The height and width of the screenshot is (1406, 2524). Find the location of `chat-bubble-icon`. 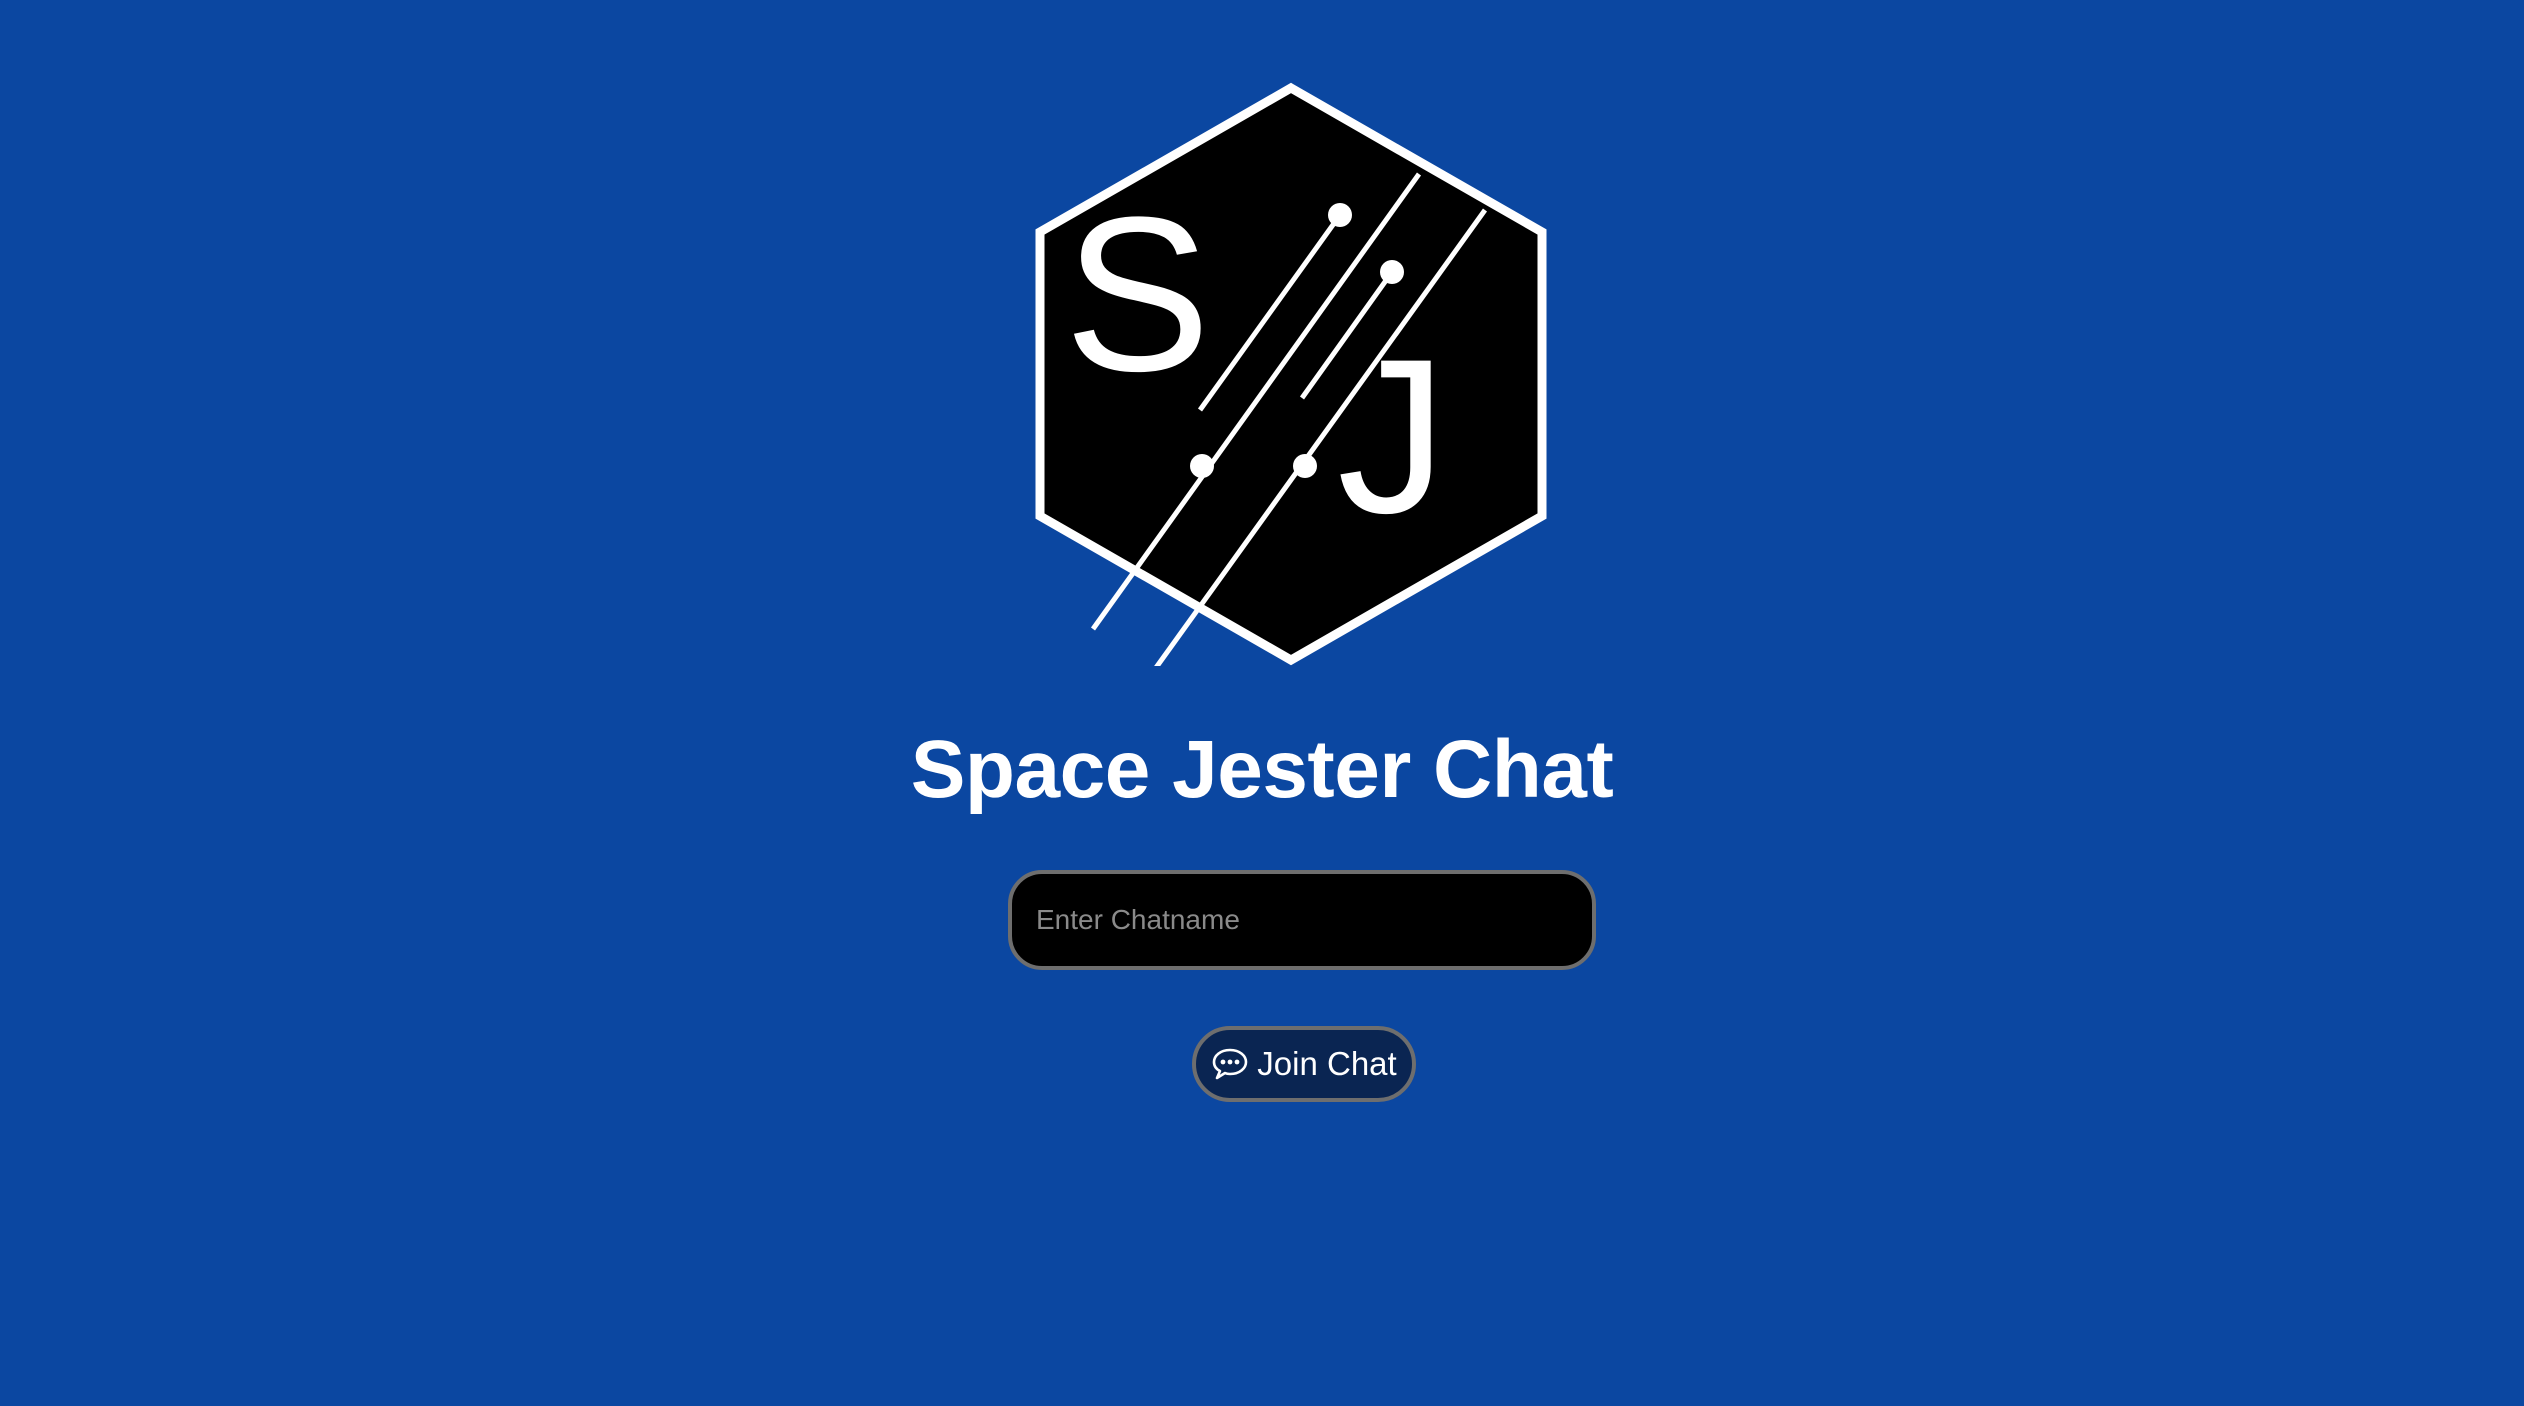

chat-bubble-icon is located at coordinates (1230, 1064).